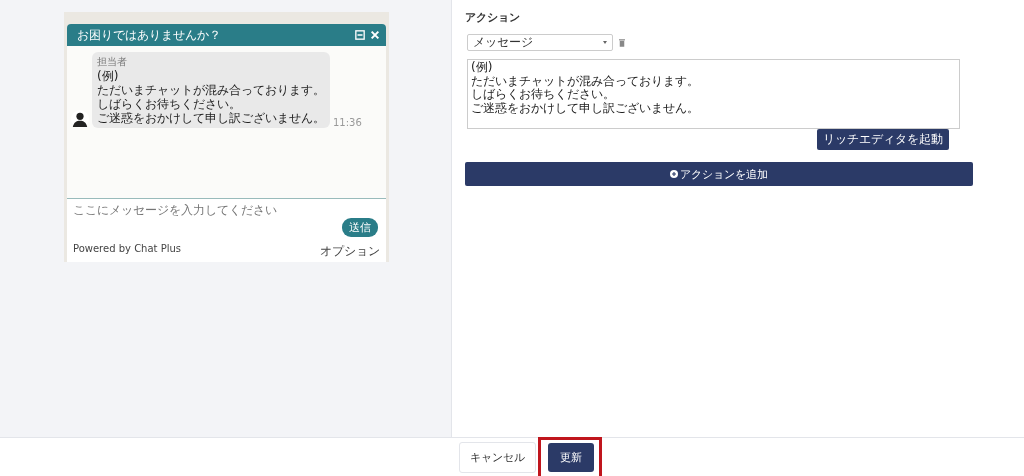  I want to click on send-button: 送信, so click(360, 227).